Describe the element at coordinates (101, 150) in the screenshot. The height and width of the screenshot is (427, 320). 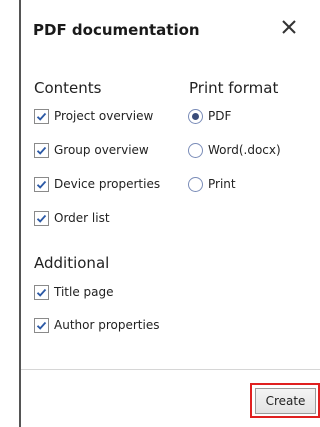
I see `group-overview-label: Group overview` at that location.